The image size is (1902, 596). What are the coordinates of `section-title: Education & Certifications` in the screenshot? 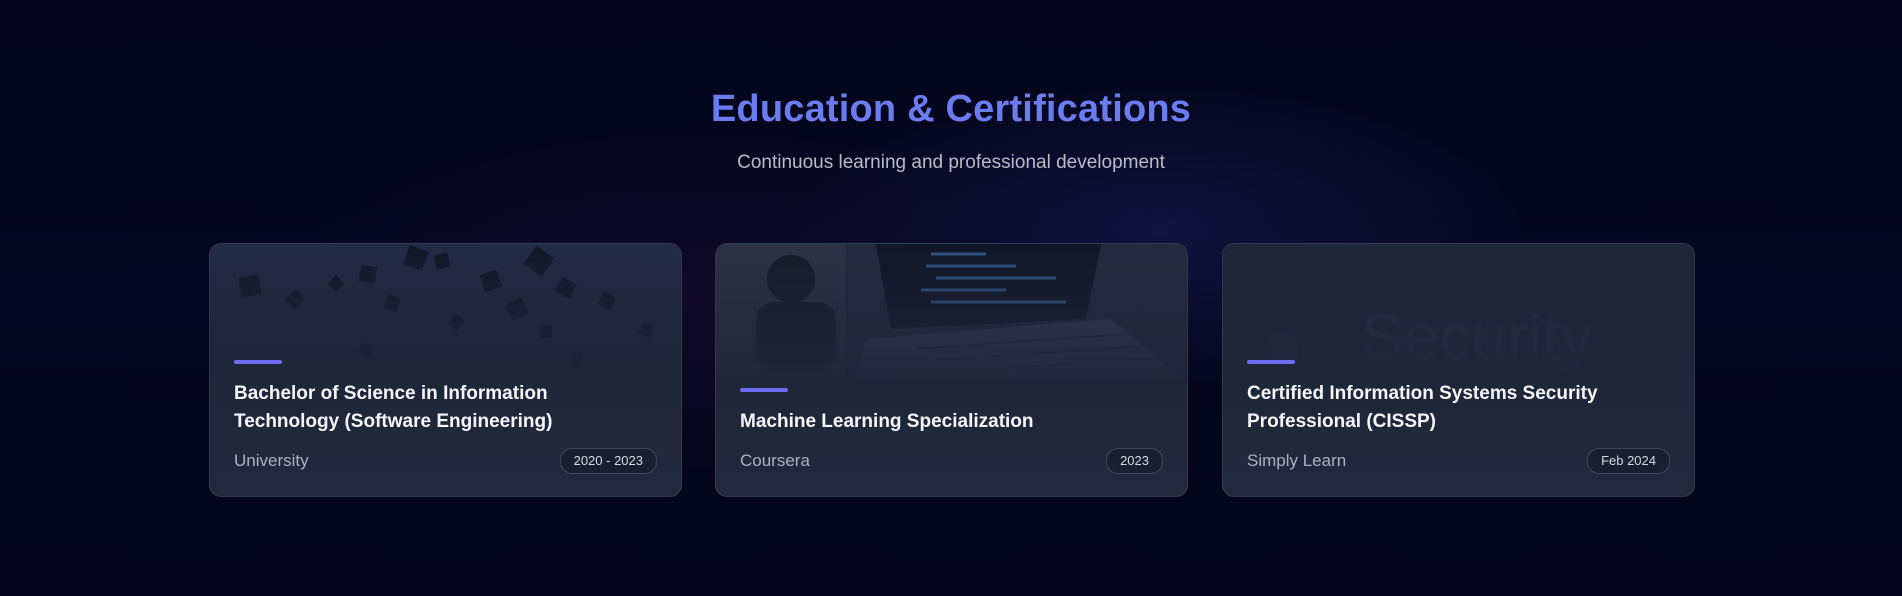 It's located at (951, 109).